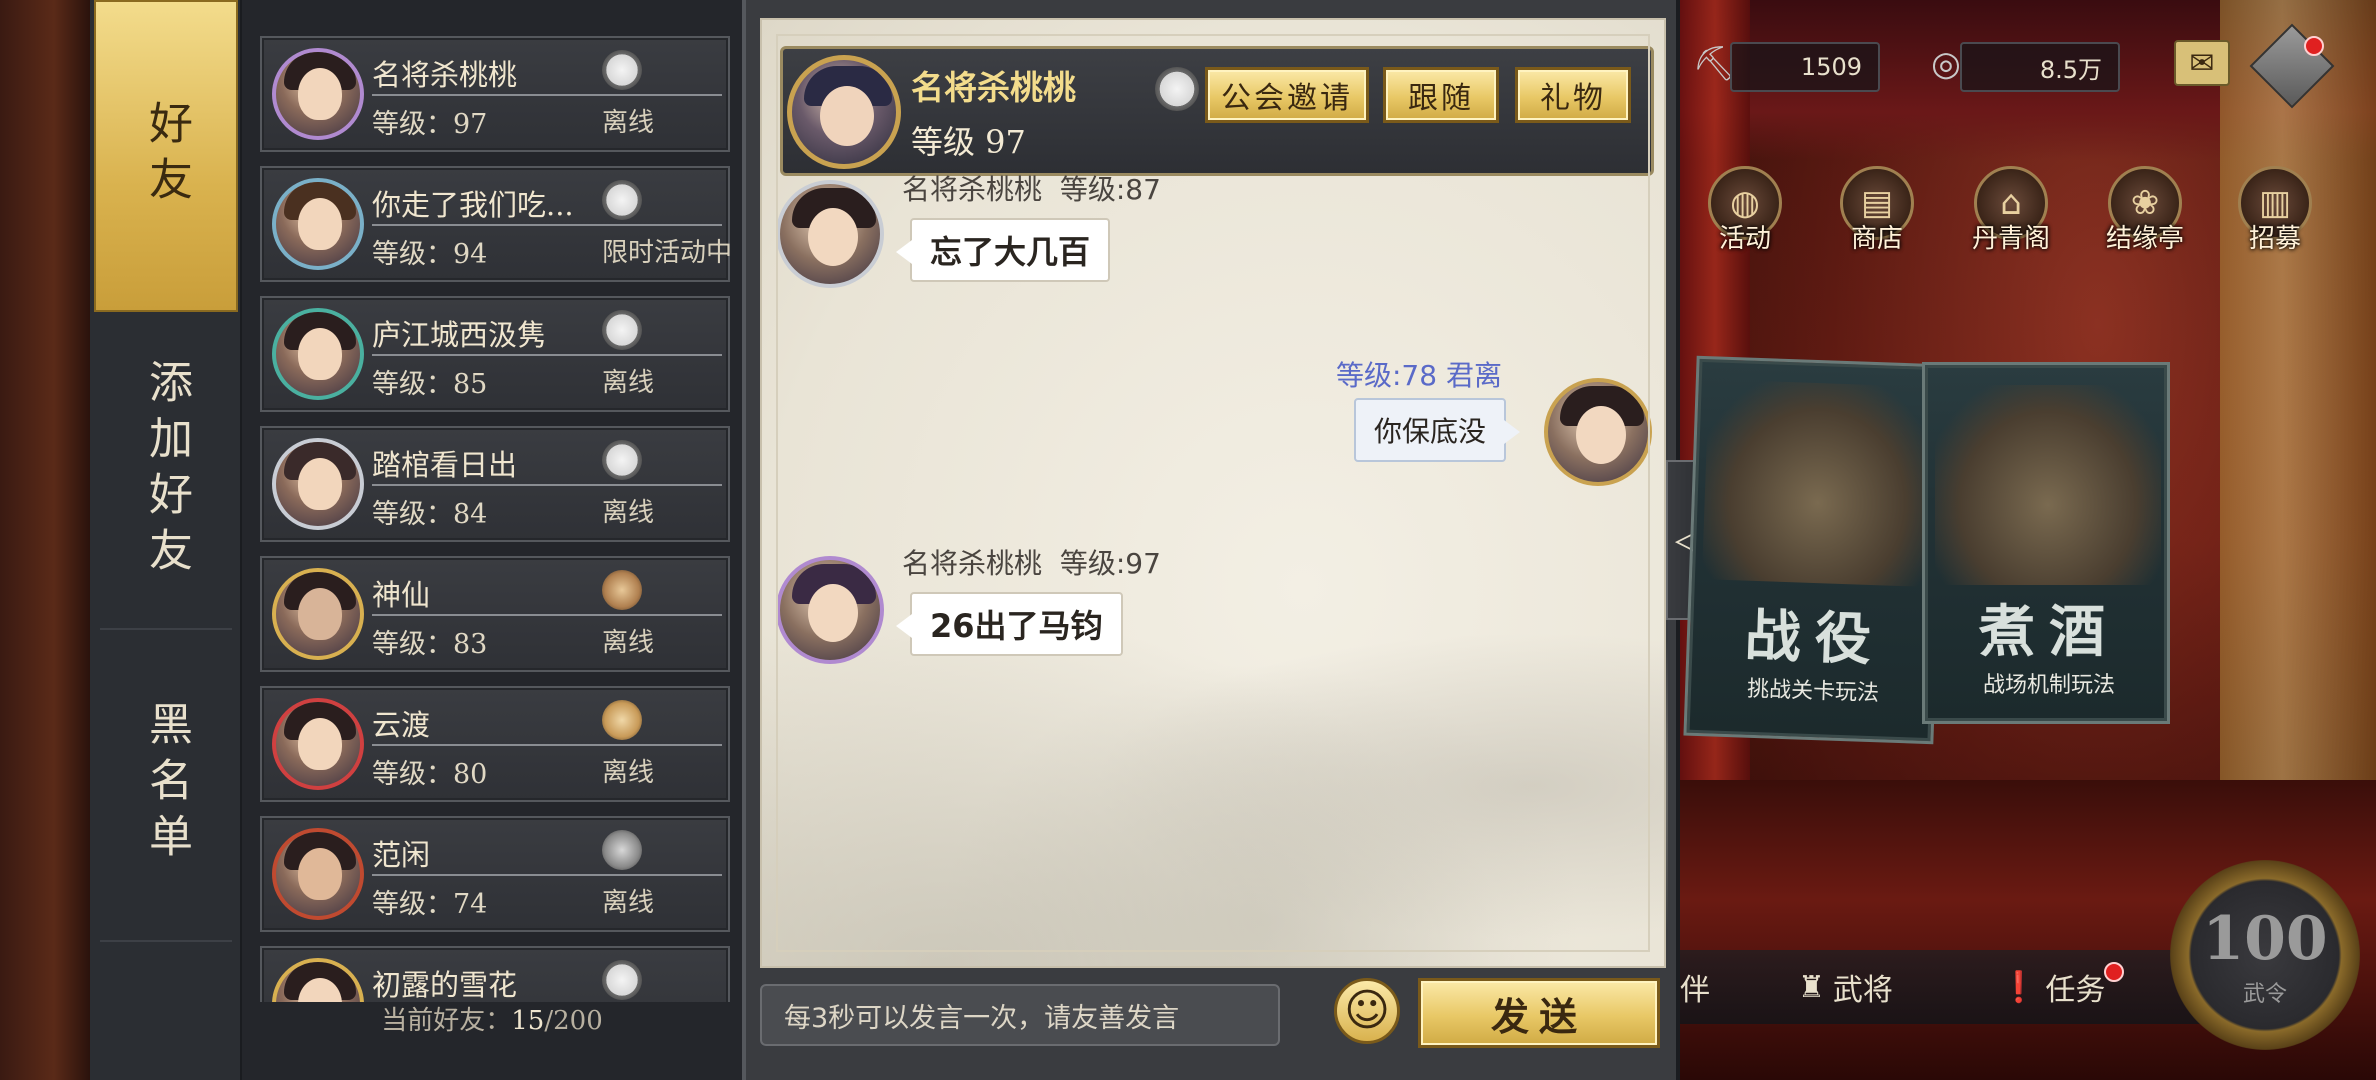 The image size is (2376, 1080). I want to click on friend-tabs: 好友 添加好友 黑名单, so click(166, 540).